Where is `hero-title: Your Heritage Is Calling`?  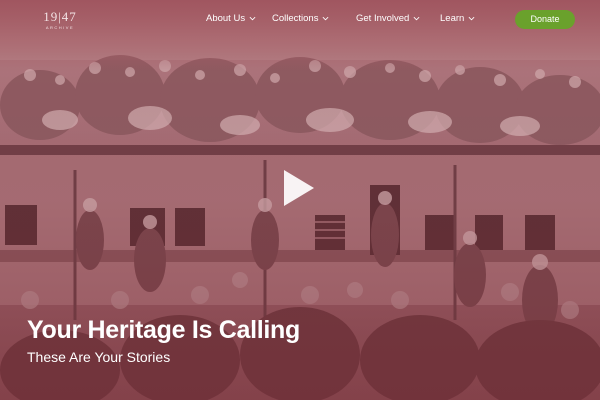 hero-title: Your Heritage Is Calling is located at coordinates (163, 330).